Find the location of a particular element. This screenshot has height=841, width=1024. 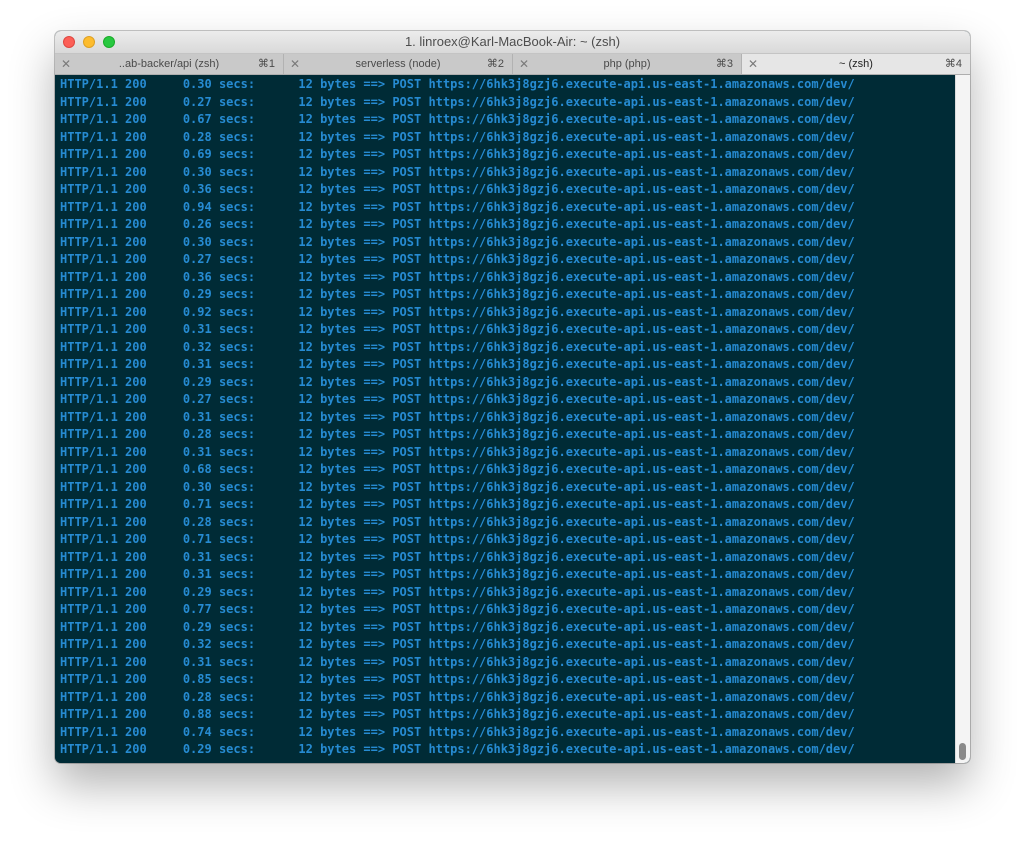

window-title: 1. linroex@Karl-MacBook-Air: ~ (zsh) is located at coordinates (512, 41).